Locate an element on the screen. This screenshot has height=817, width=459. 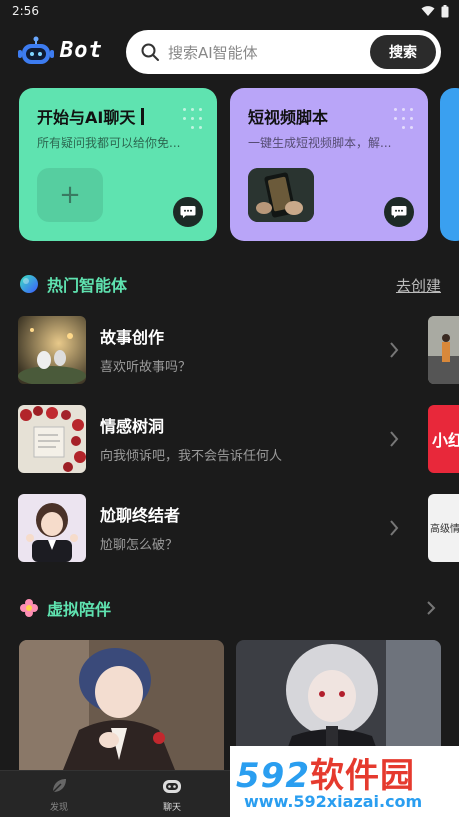
list-item-story: 故事创作 喜欢听故事吗？ is located at coordinates (213, 351).